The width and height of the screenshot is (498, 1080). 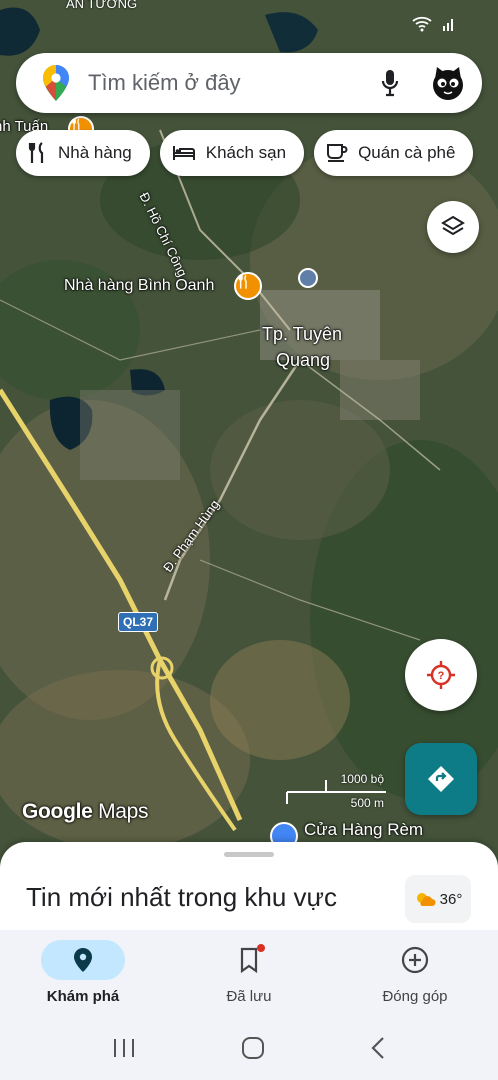 I want to click on area-label-top: AN TƯỜNG, so click(x=102, y=5).